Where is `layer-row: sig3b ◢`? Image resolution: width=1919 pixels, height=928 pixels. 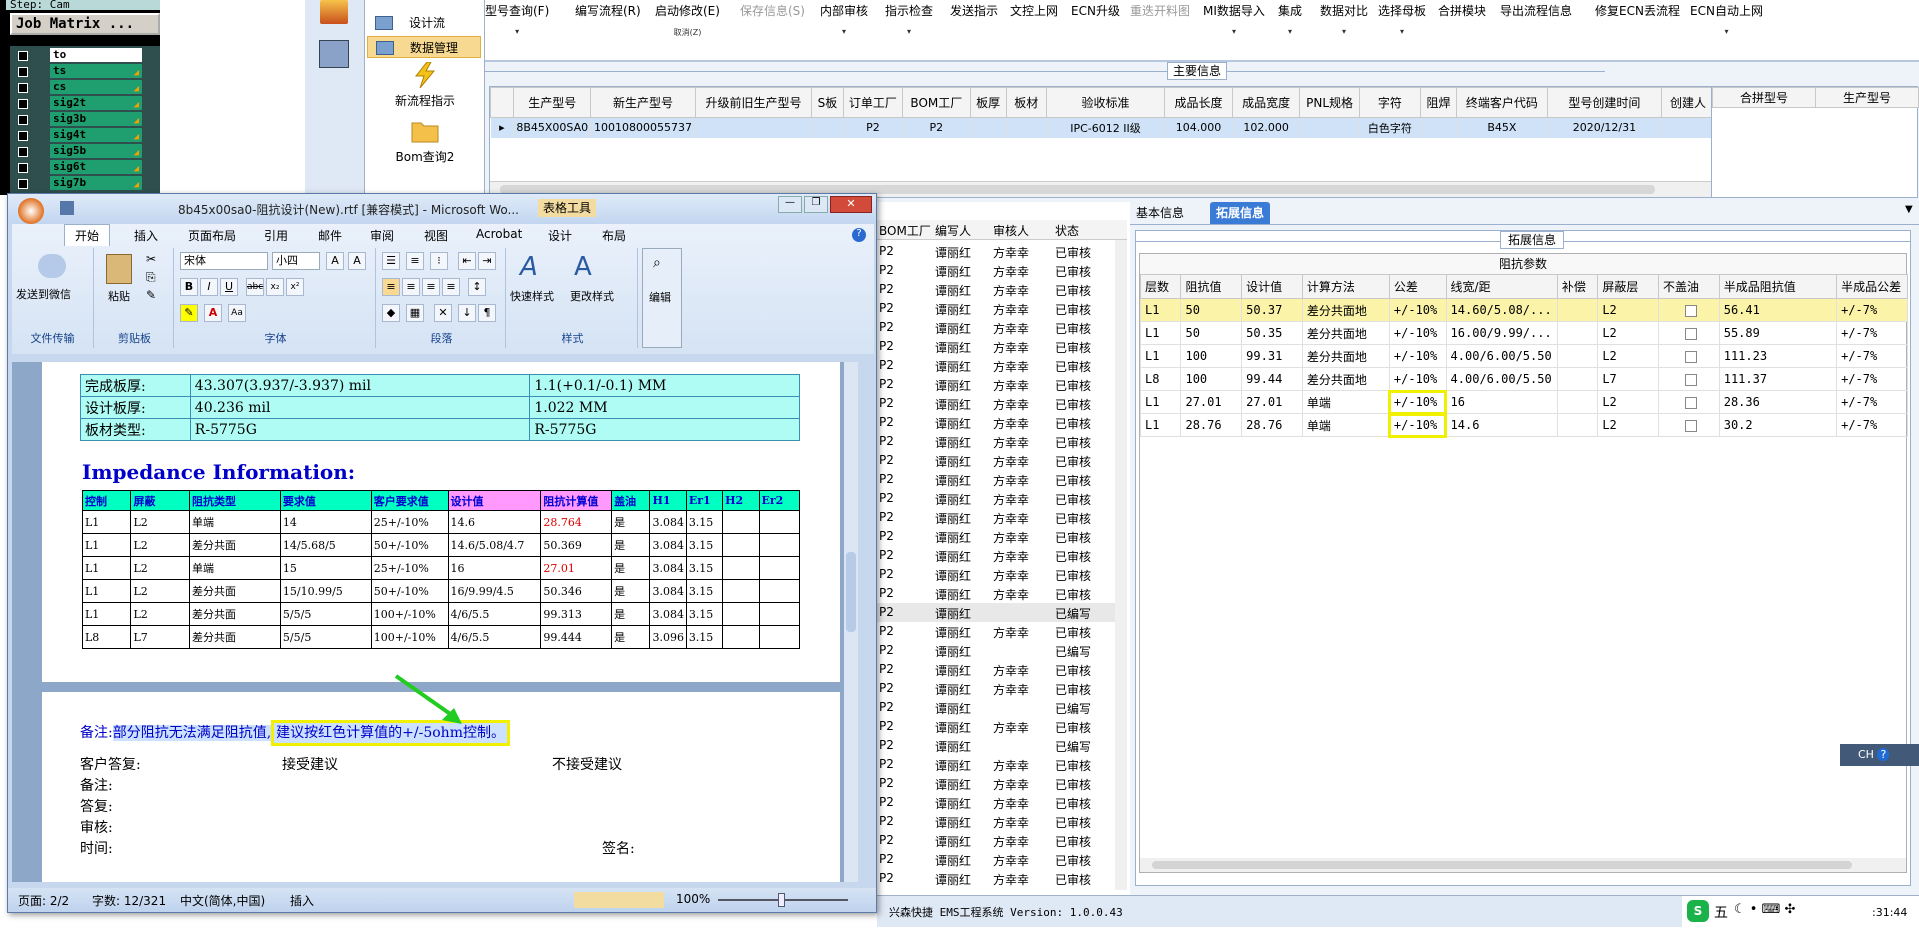 layer-row: sig3b ◢ is located at coordinates (80, 119).